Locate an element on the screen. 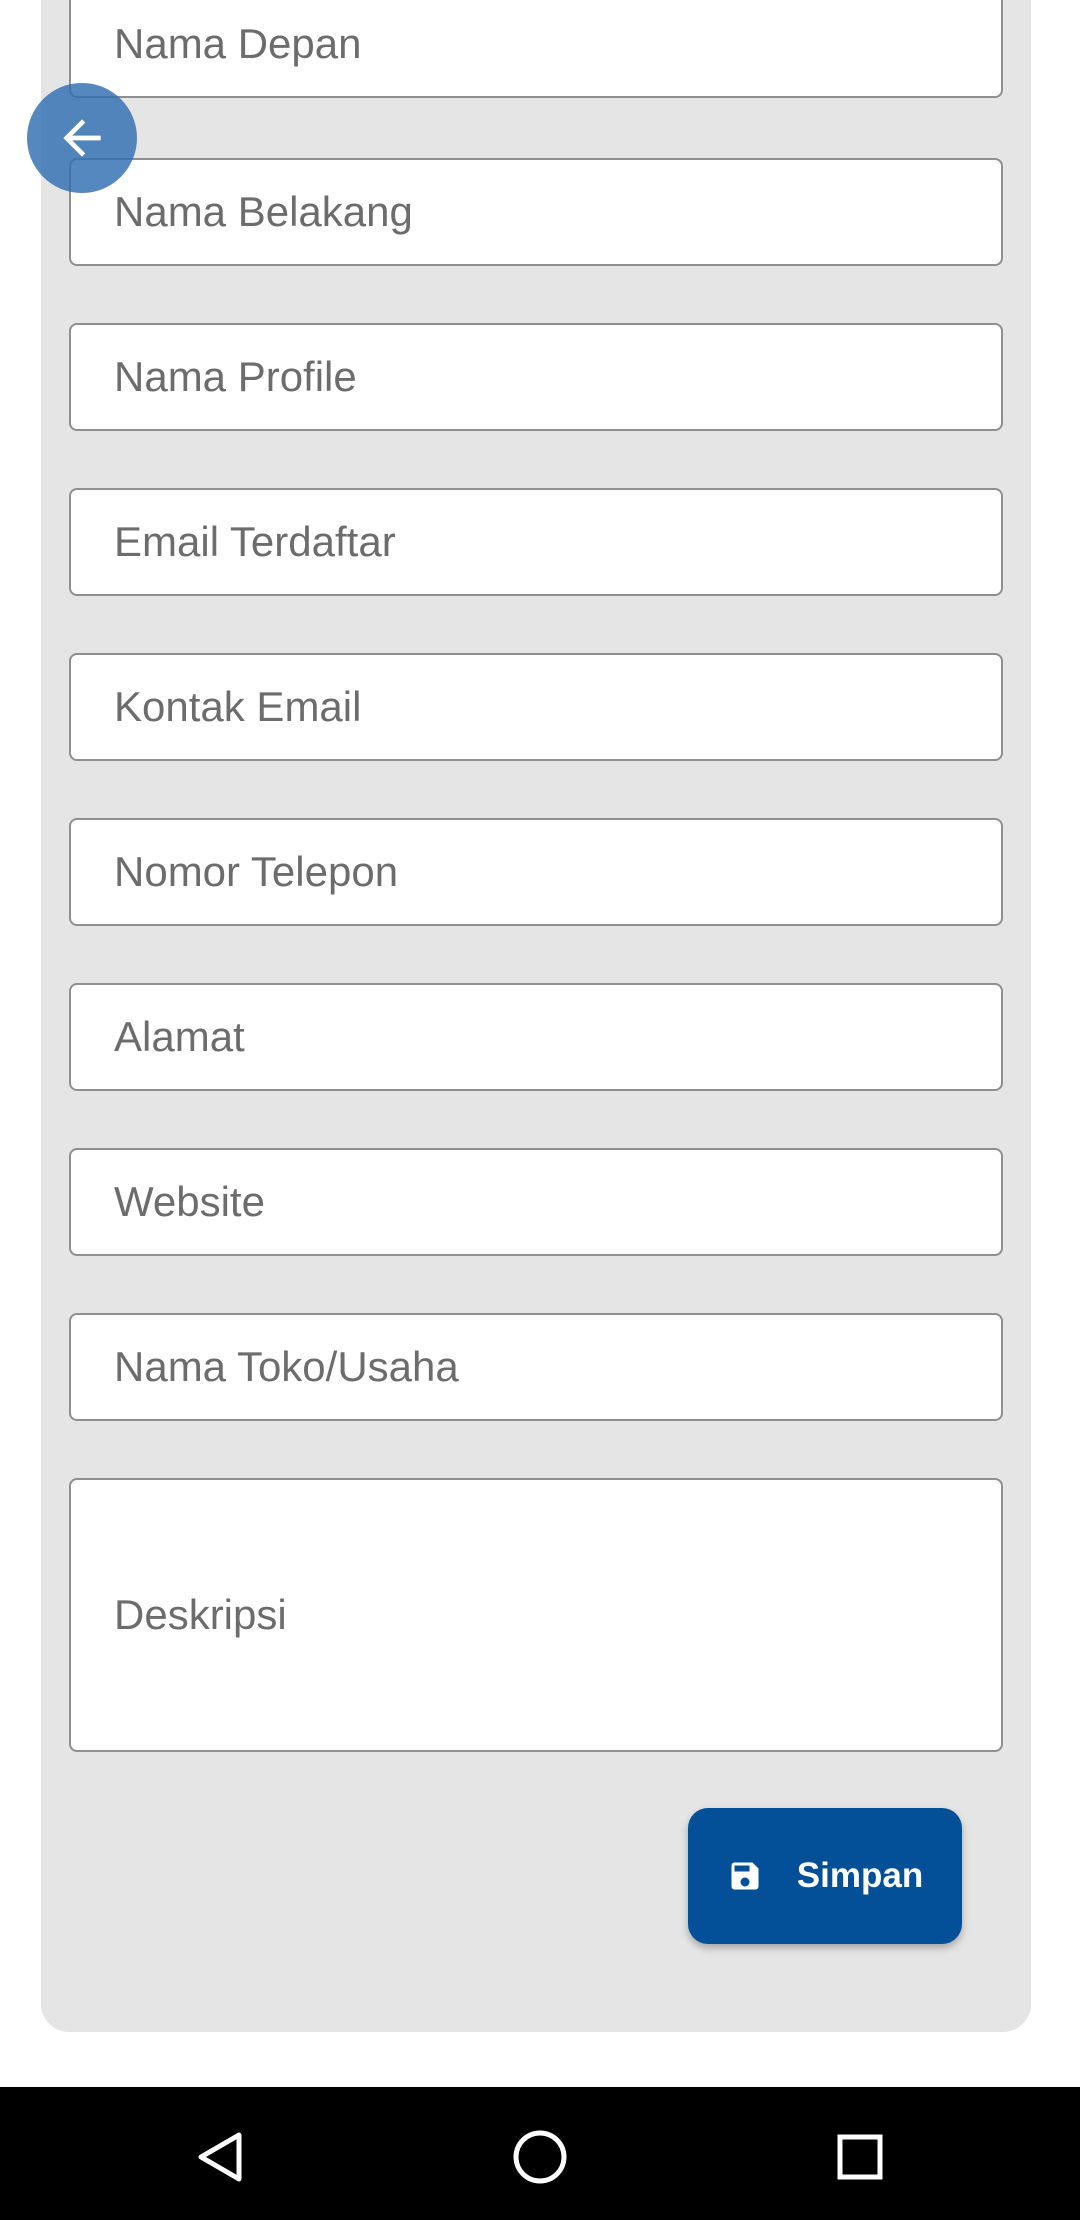  nav-back-button is located at coordinates (221, 2157).